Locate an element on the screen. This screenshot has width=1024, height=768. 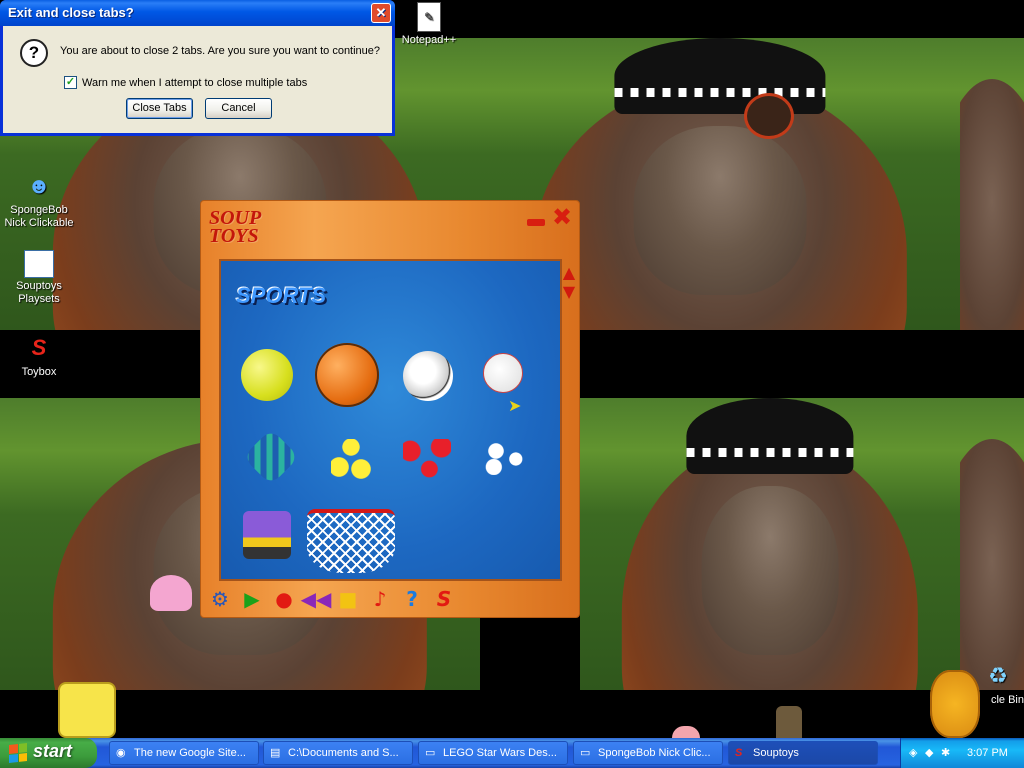
basketball-hoop is located at coordinates (351, 541).